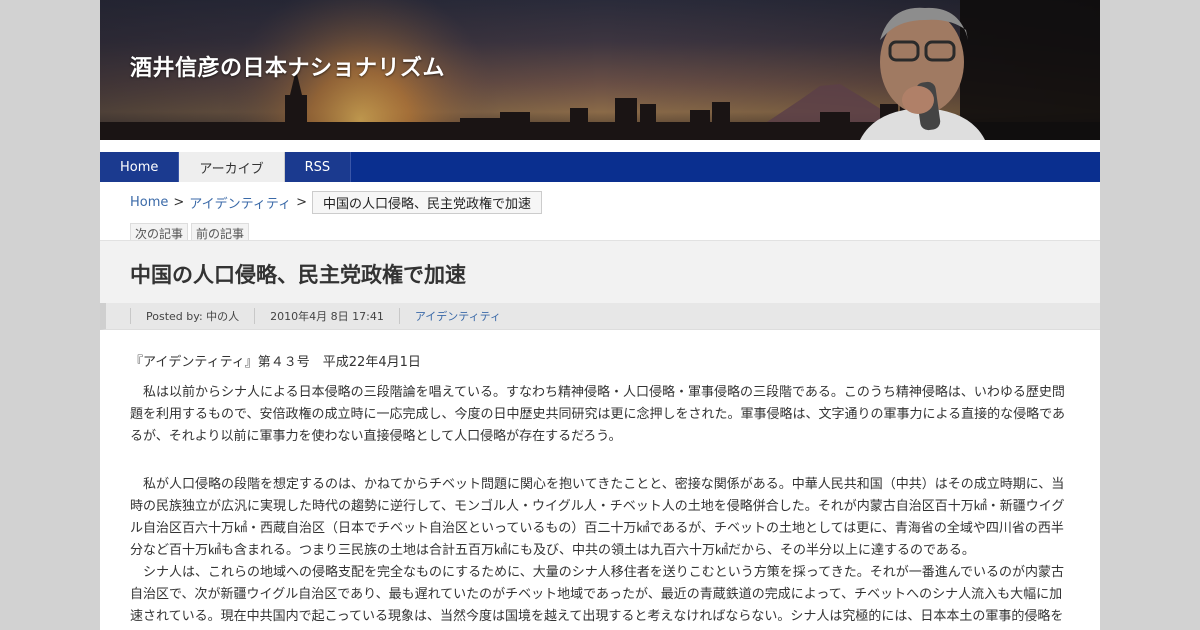 This screenshot has height=630, width=1200. What do you see at coordinates (427, 202) in the screenshot?
I see `breadcrumb-current: 中国の人口侵略、民主党政権で加速` at bounding box center [427, 202].